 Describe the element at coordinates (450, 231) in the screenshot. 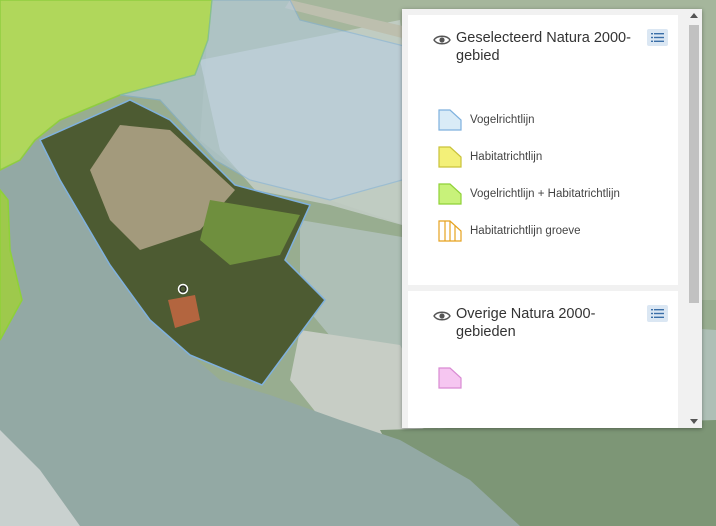

I see `swatch-habitat-groeve` at that location.